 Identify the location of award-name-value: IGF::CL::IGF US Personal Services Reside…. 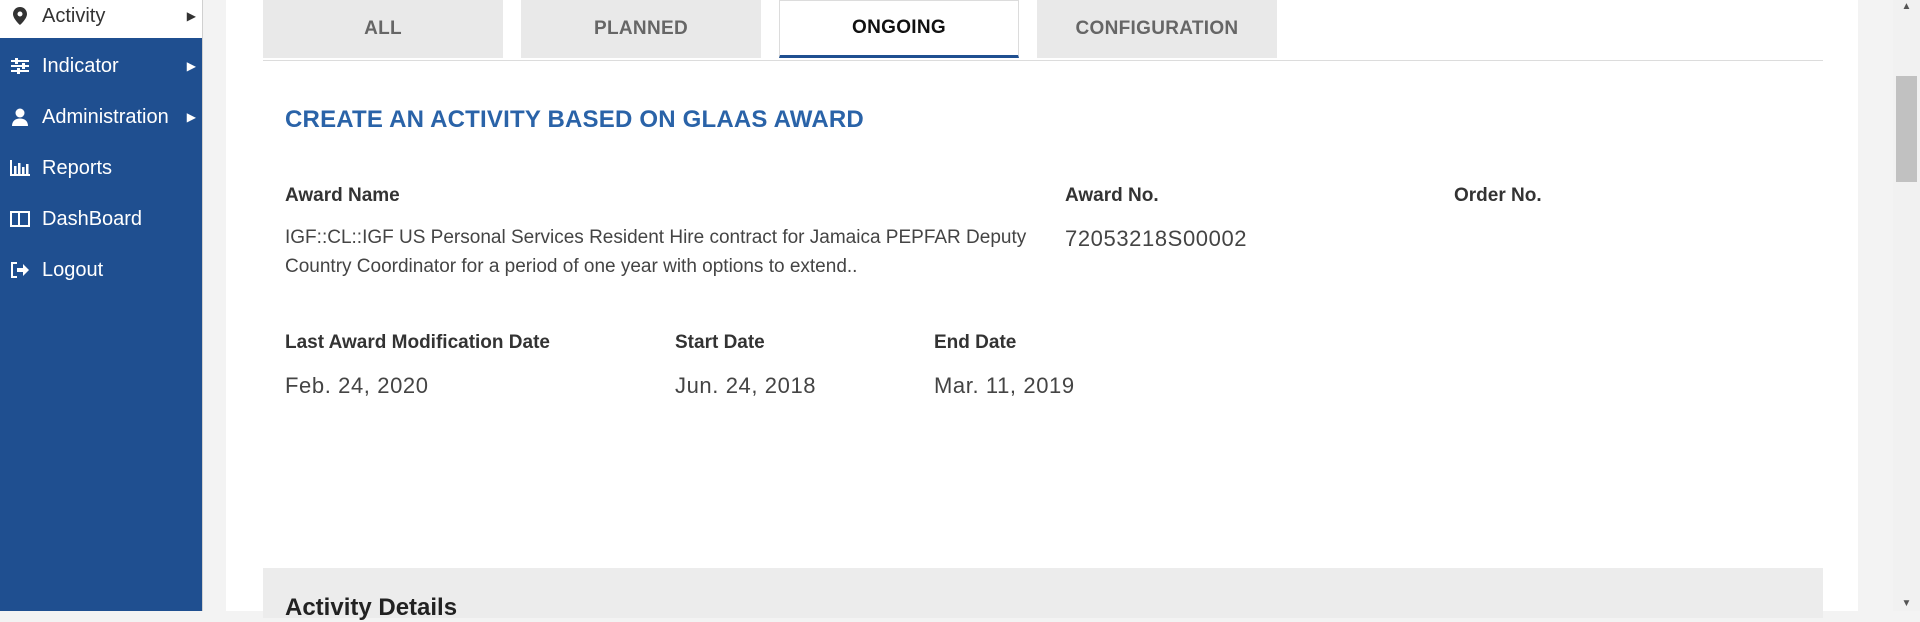
(656, 252).